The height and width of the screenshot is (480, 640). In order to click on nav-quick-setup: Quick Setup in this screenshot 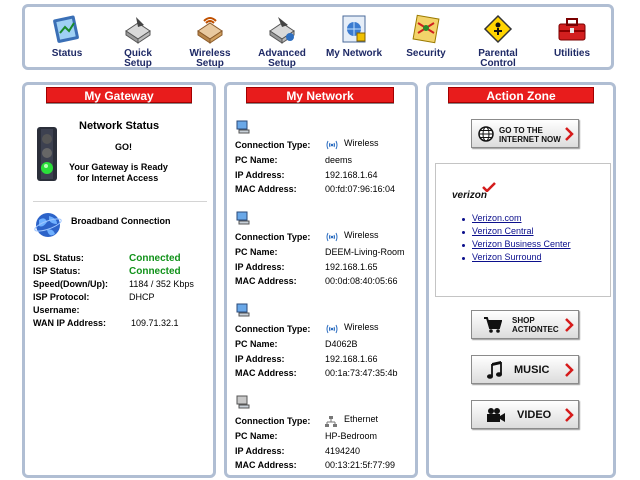, I will do `click(138, 40)`.